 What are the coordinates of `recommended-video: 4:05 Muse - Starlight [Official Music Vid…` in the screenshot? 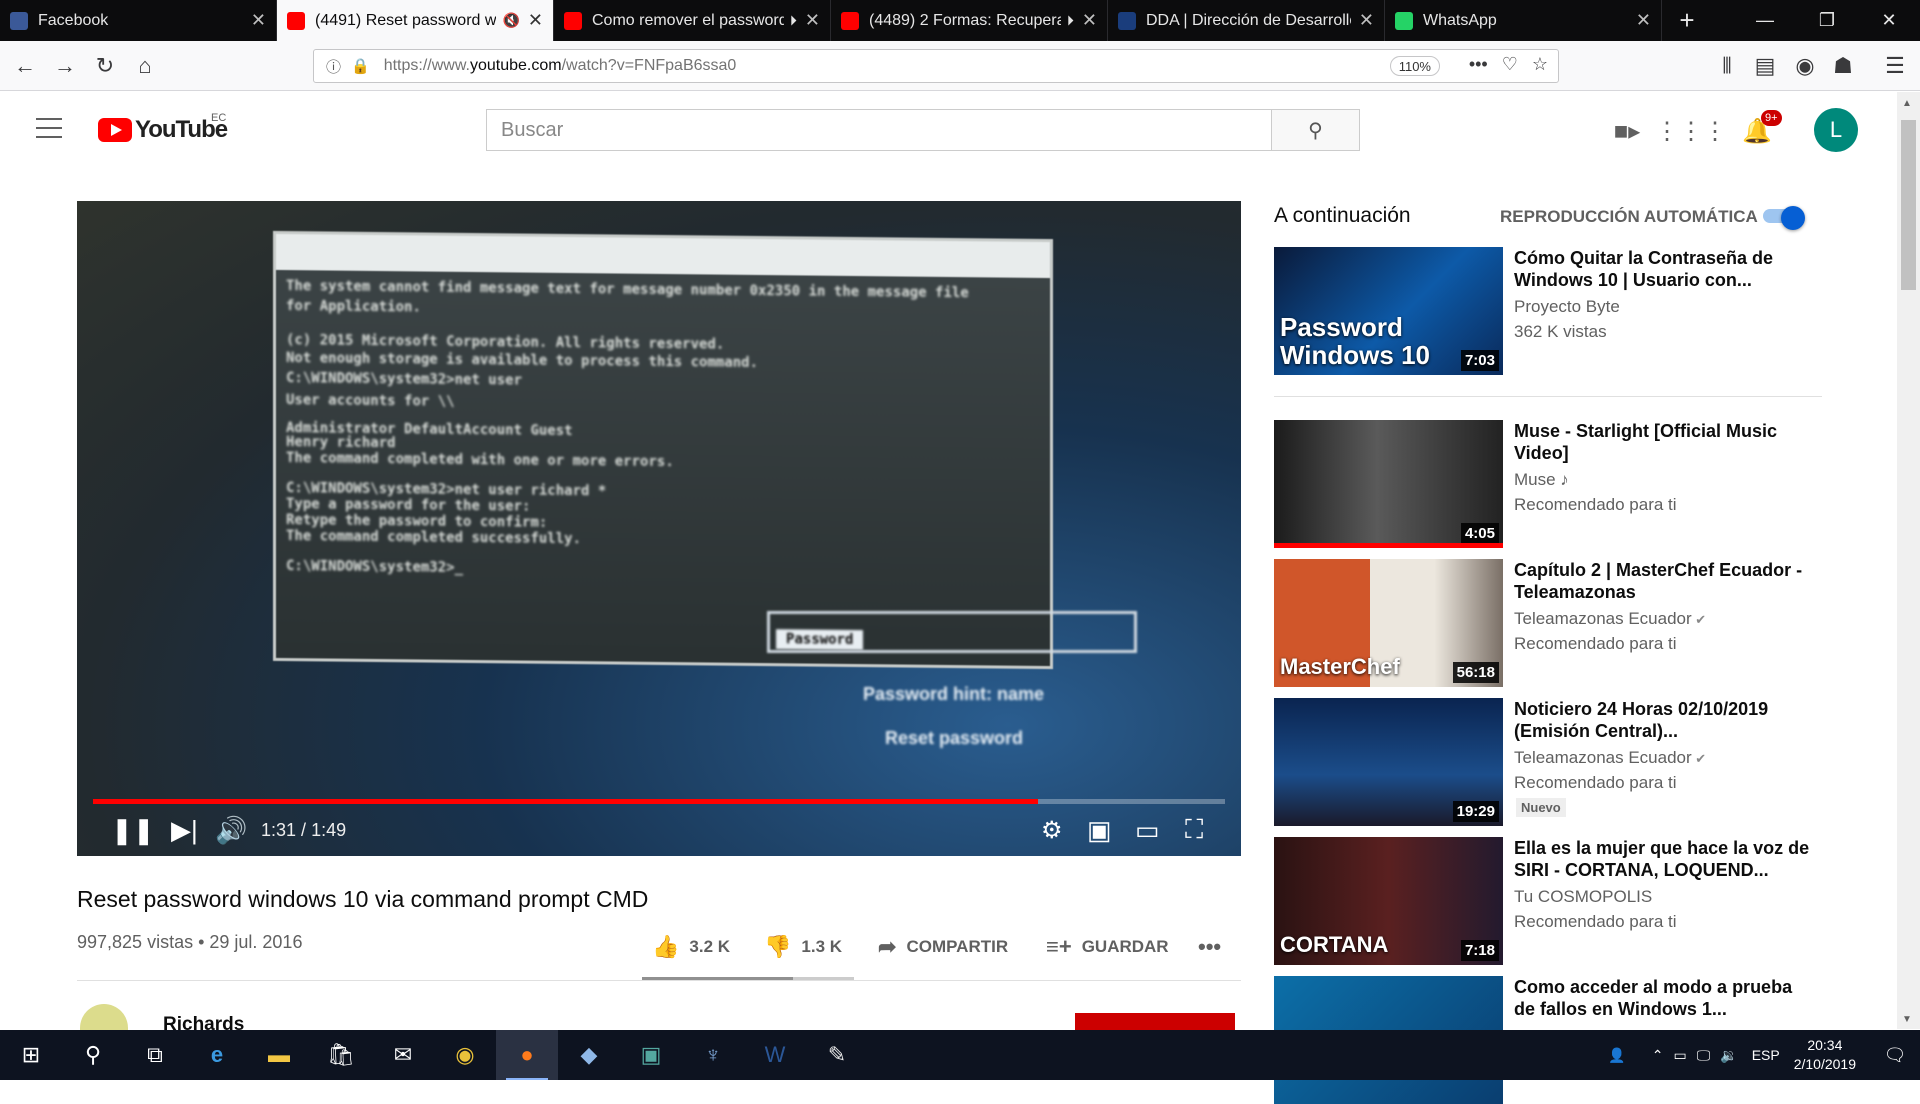 It's located at (1554, 484).